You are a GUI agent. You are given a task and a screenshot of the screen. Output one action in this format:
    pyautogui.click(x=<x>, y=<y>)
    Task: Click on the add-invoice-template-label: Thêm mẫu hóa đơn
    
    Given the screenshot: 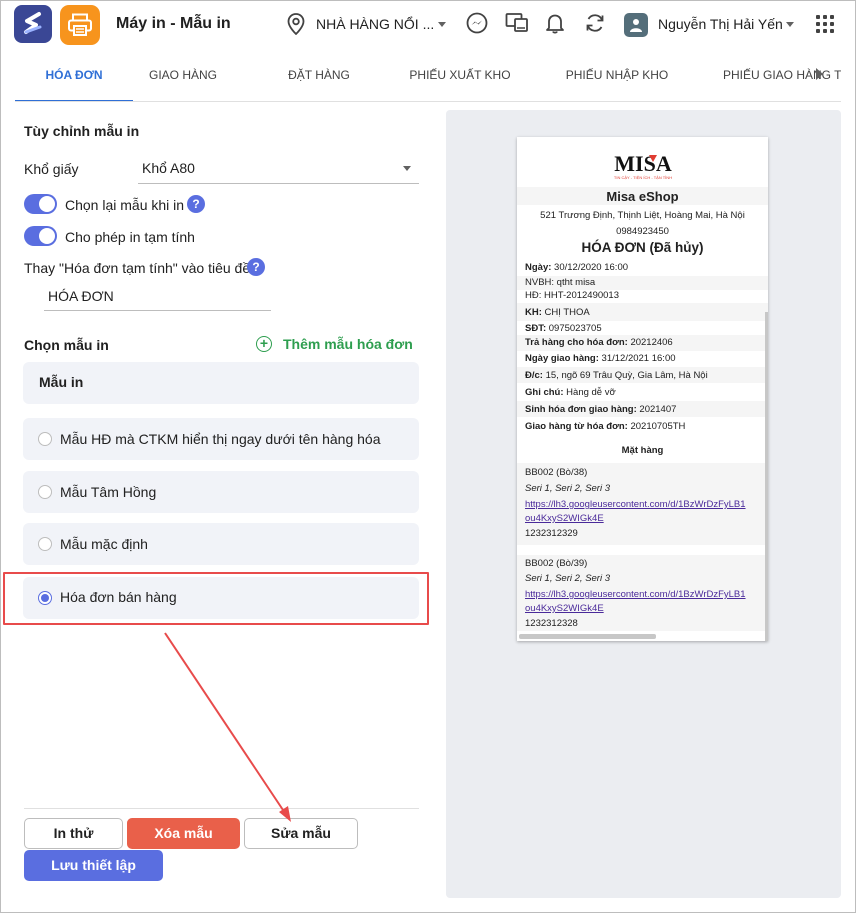 What is the action you would take?
    pyautogui.click(x=348, y=344)
    